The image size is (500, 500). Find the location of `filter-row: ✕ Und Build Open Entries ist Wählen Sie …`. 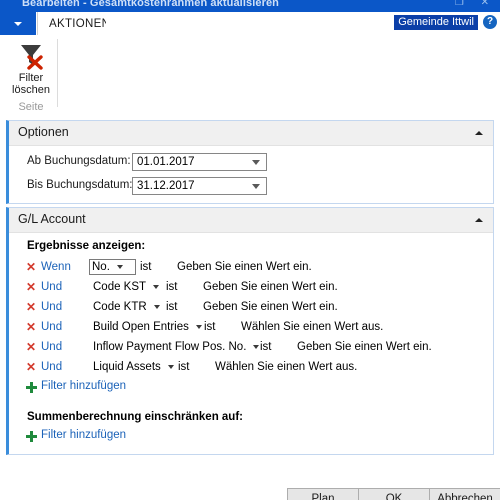

filter-row: ✕ Und Build Open Entries ist Wählen Sie … is located at coordinates (251, 327).